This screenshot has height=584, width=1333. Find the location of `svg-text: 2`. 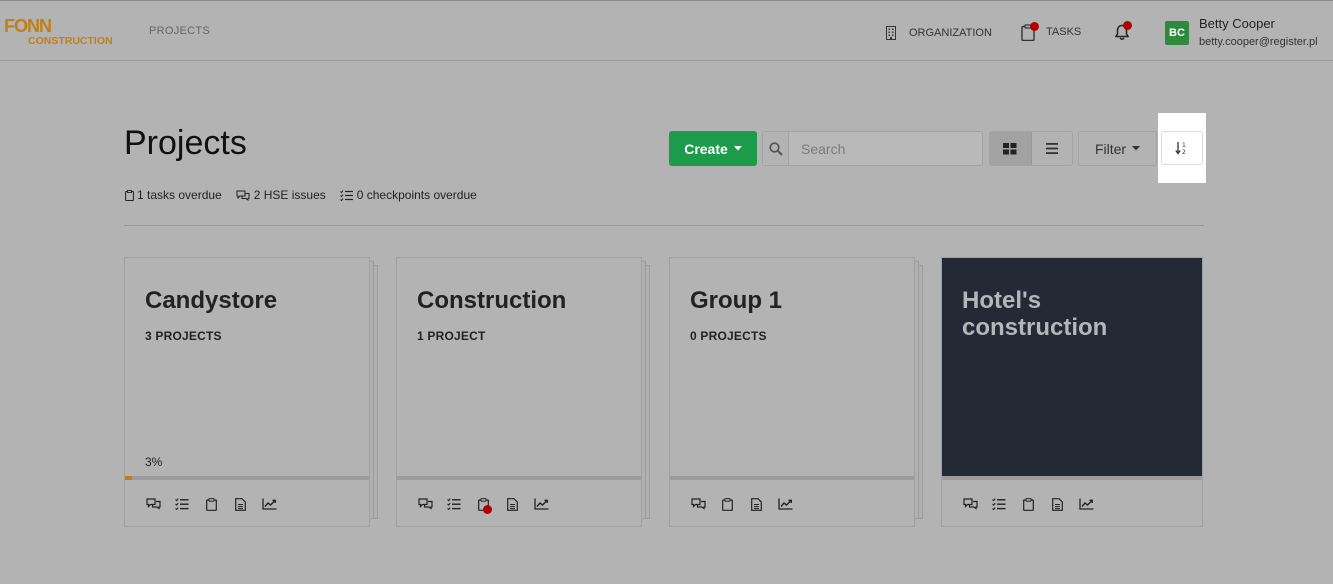

svg-text: 2 is located at coordinates (1184, 152).